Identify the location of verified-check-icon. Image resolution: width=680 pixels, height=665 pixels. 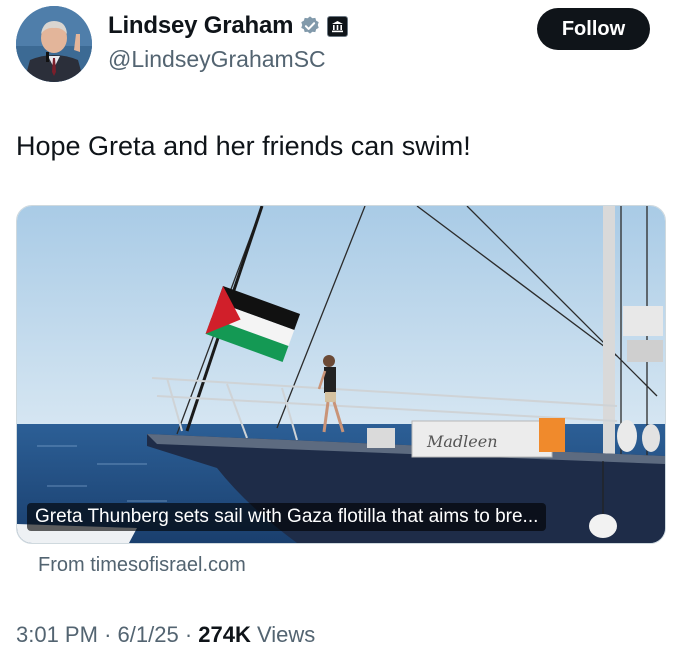
(310, 26).